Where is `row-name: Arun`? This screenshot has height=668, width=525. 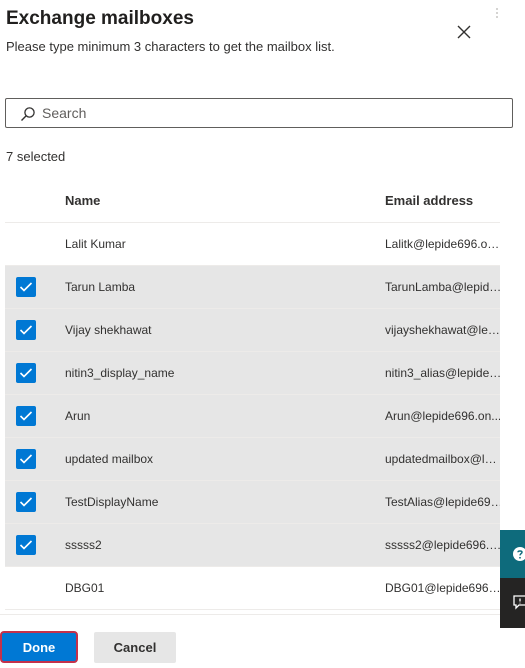
row-name: Arun is located at coordinates (78, 416).